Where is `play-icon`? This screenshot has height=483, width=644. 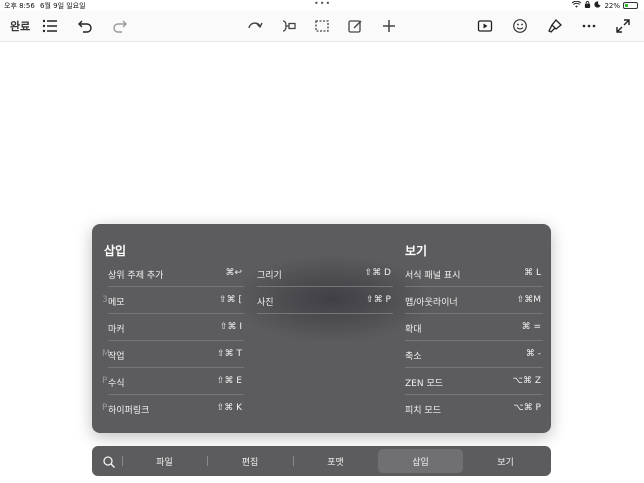
play-icon is located at coordinates (485, 26).